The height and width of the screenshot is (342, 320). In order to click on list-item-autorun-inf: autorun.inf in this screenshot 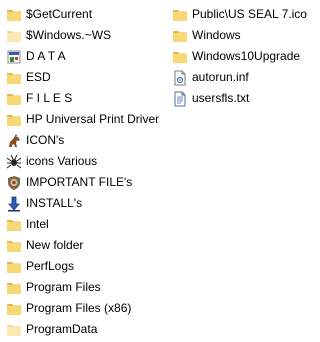, I will do `click(242, 77)`.